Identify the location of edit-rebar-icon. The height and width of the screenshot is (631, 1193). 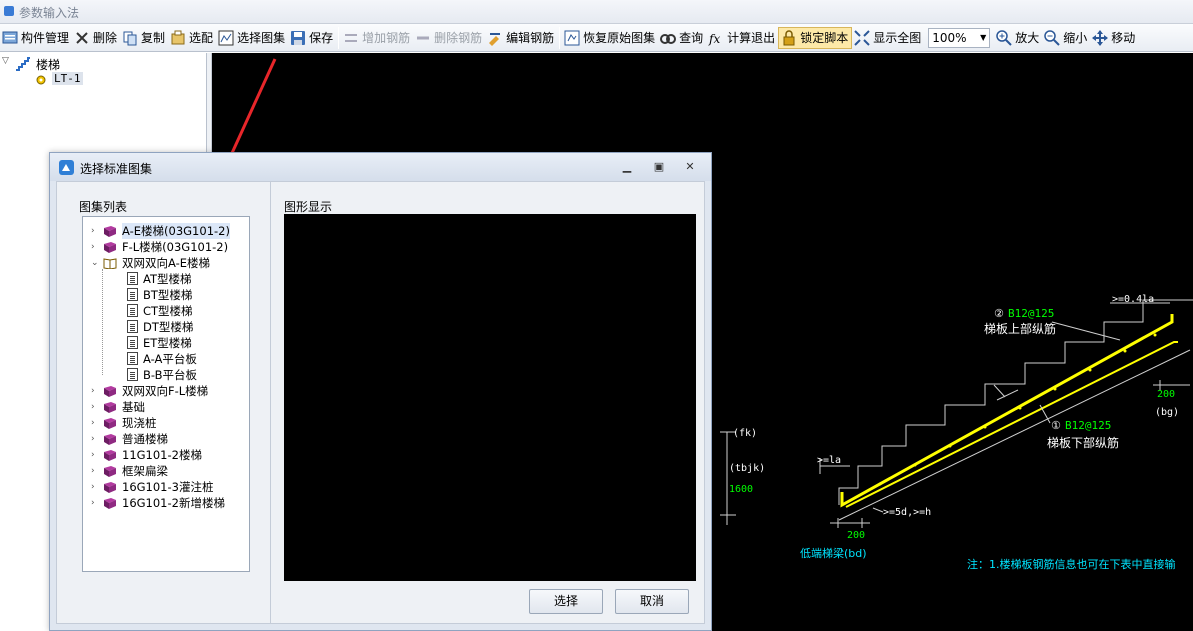
(495, 39).